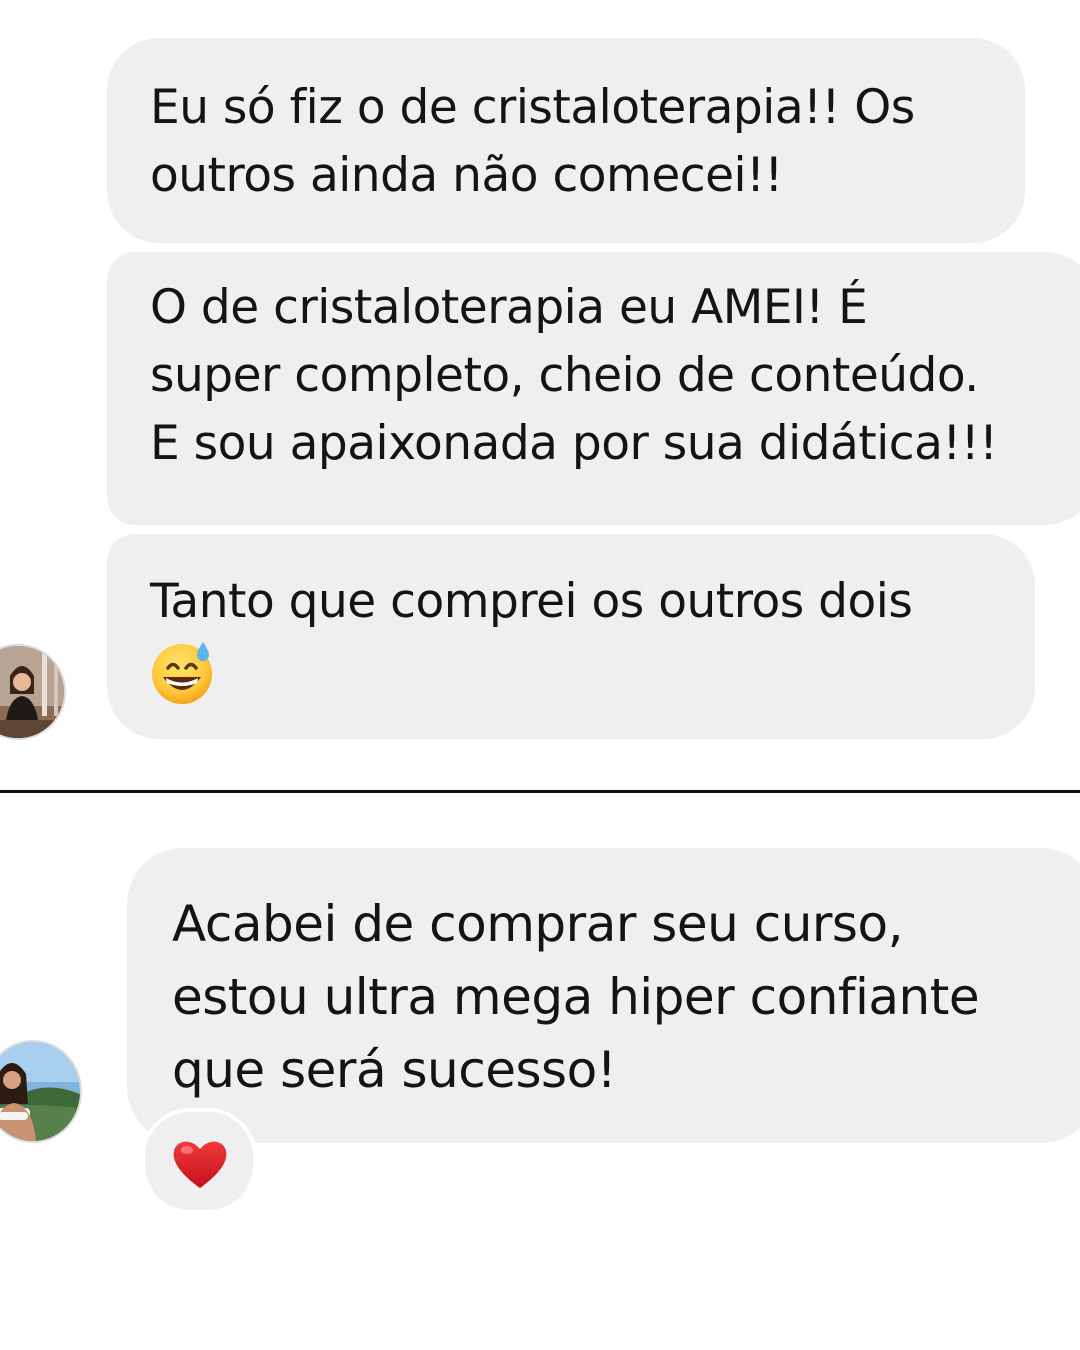 Image resolution: width=1080 pixels, height=1350 pixels. Describe the element at coordinates (394, 1070) in the screenshot. I see `message-text-line: que será sucesso!` at that location.